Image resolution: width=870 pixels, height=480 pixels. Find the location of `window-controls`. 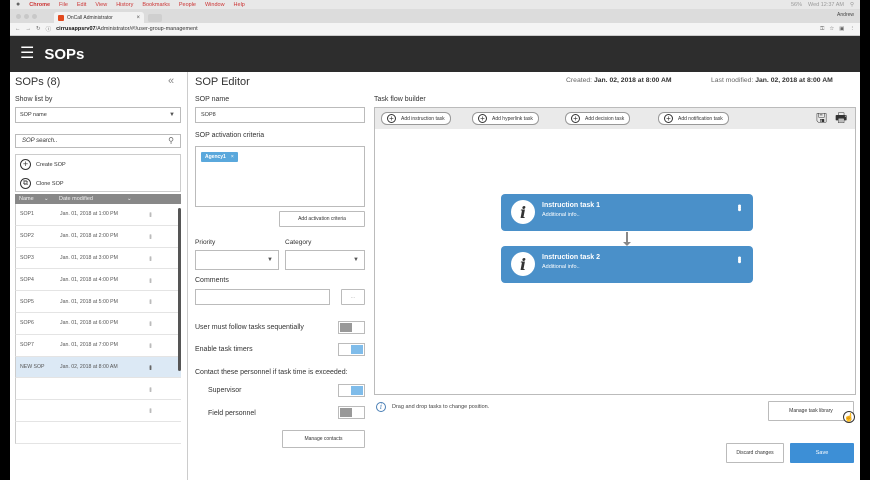

window-controls is located at coordinates (26, 16).